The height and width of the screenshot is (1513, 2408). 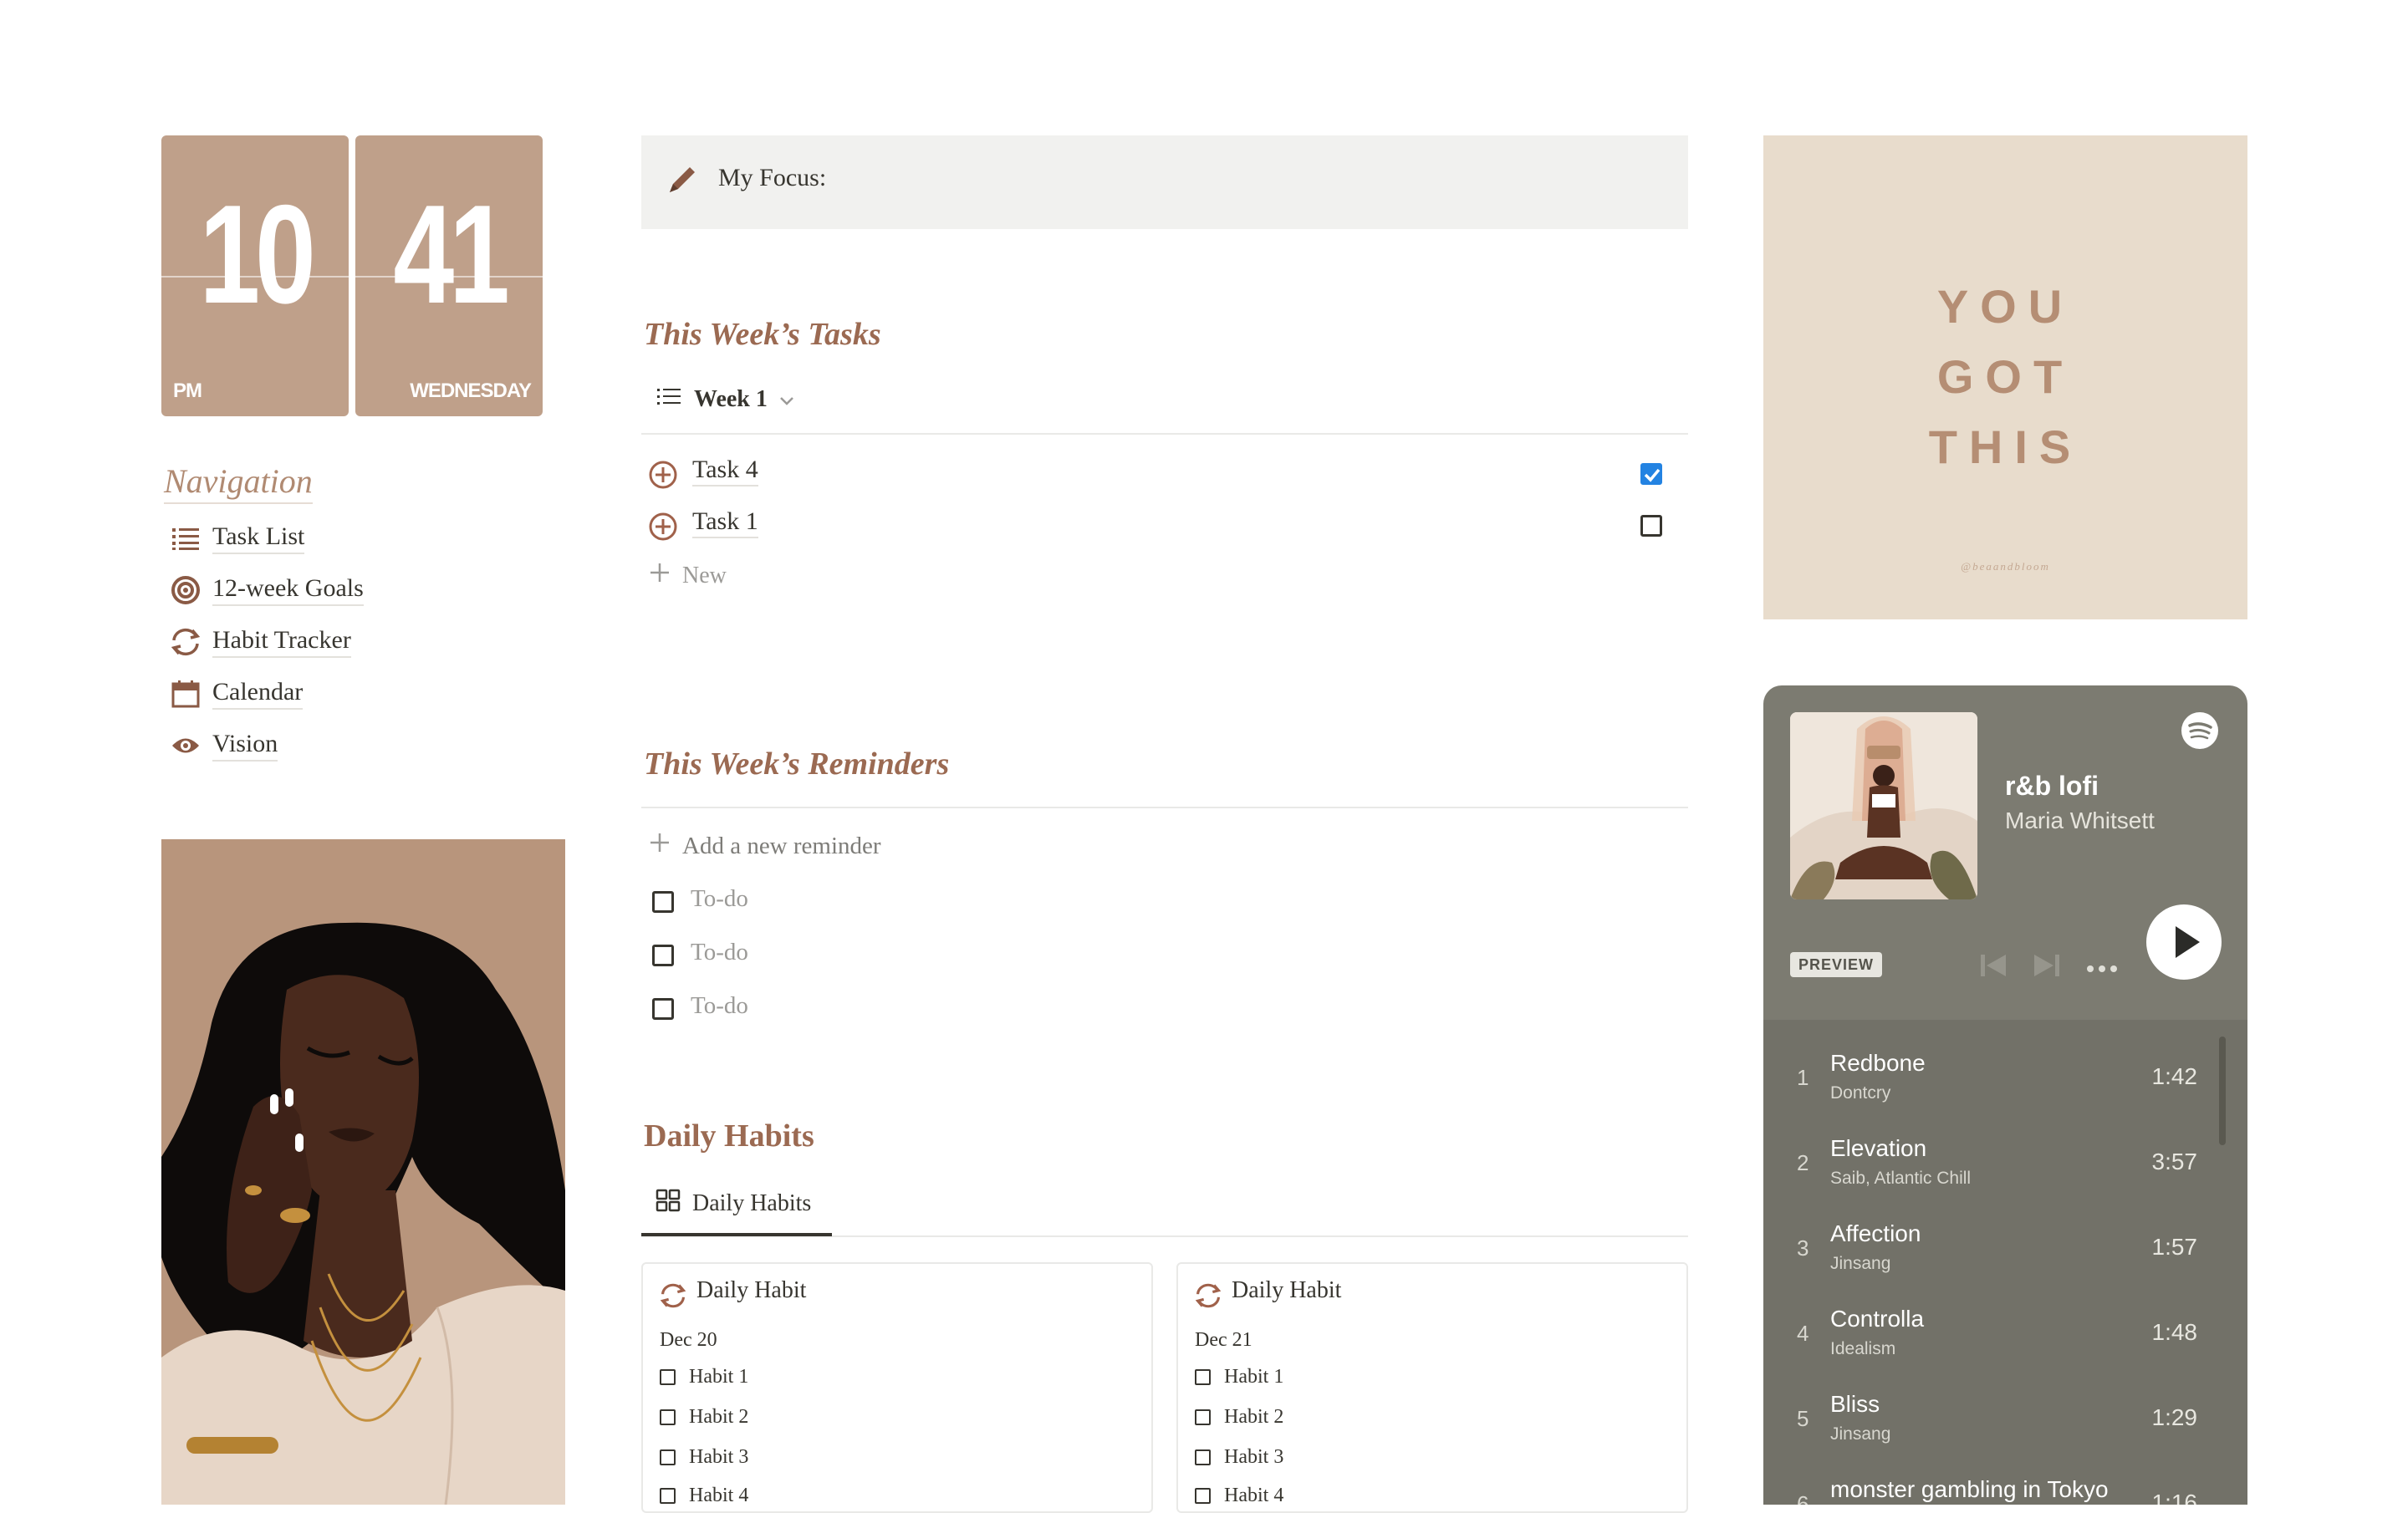 What do you see at coordinates (1803, 1418) in the screenshot?
I see `track-number: 5` at bounding box center [1803, 1418].